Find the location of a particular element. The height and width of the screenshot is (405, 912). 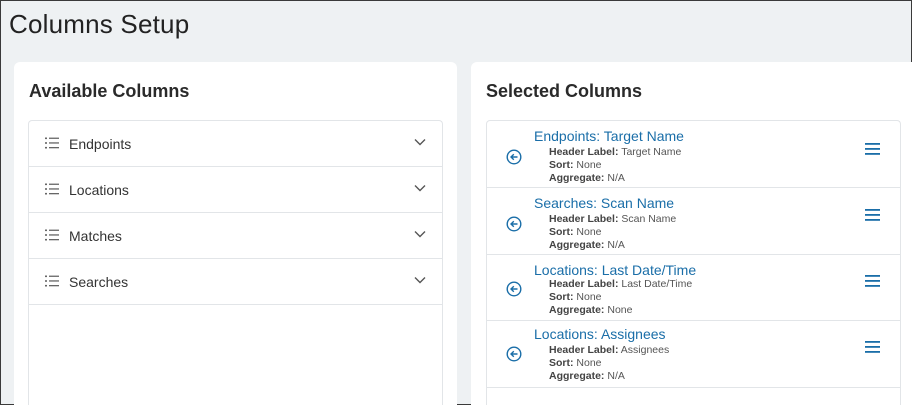

column-header-label: Header Label: Assignees is located at coordinates (609, 350).